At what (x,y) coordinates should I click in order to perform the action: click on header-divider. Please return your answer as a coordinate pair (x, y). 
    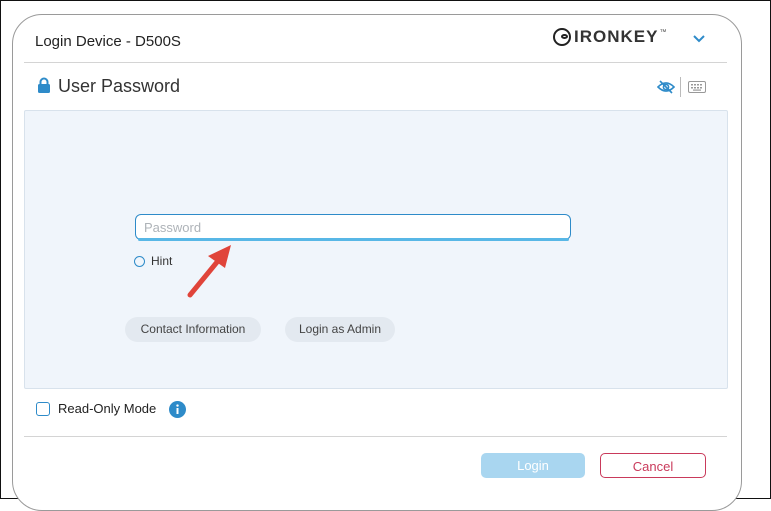
    Looking at the image, I should click on (375, 62).